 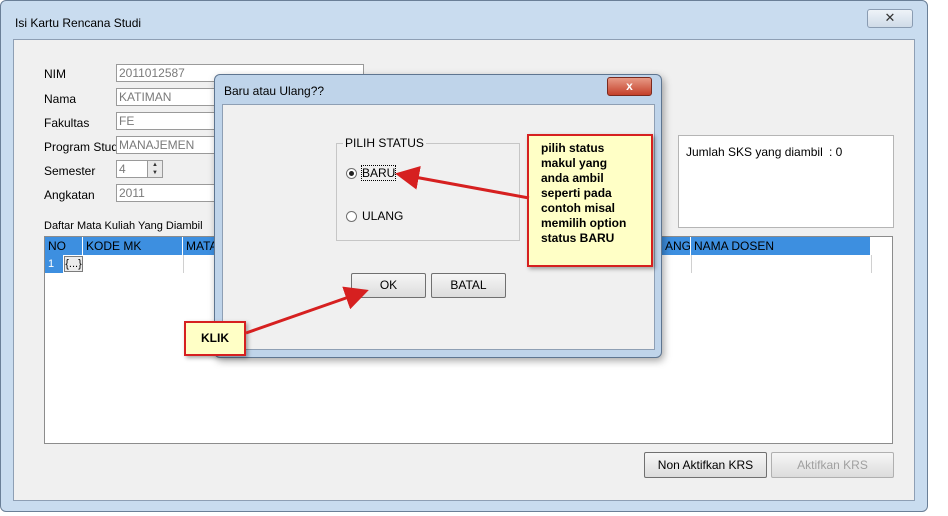 I want to click on main-window-title: Isi Kartu Rencana Studi, so click(x=78, y=23).